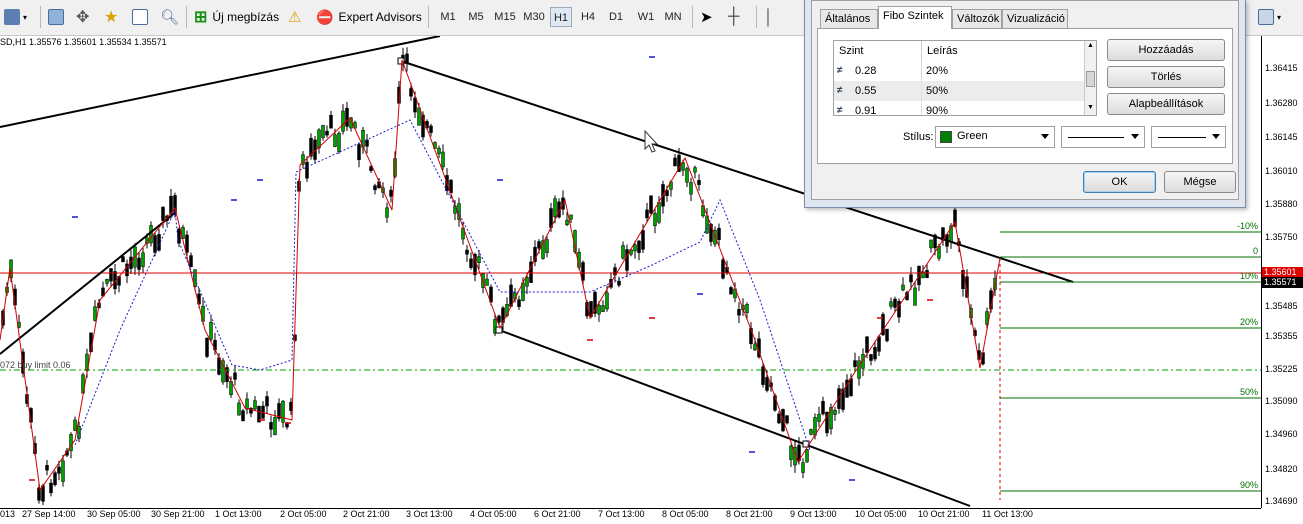 This screenshot has height=524, width=1303. I want to click on line-width-preview, so click(1182, 137).